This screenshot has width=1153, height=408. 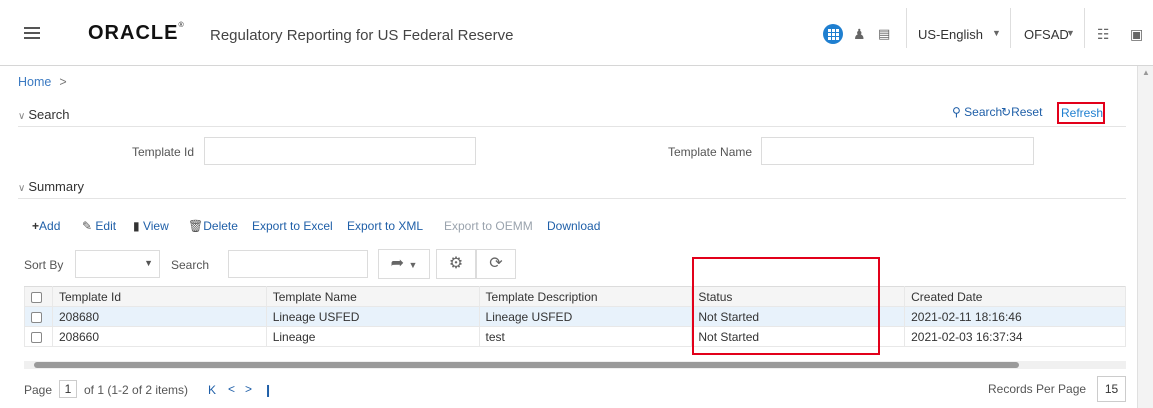 What do you see at coordinates (573, 226) in the screenshot?
I see `download-button: Download` at bounding box center [573, 226].